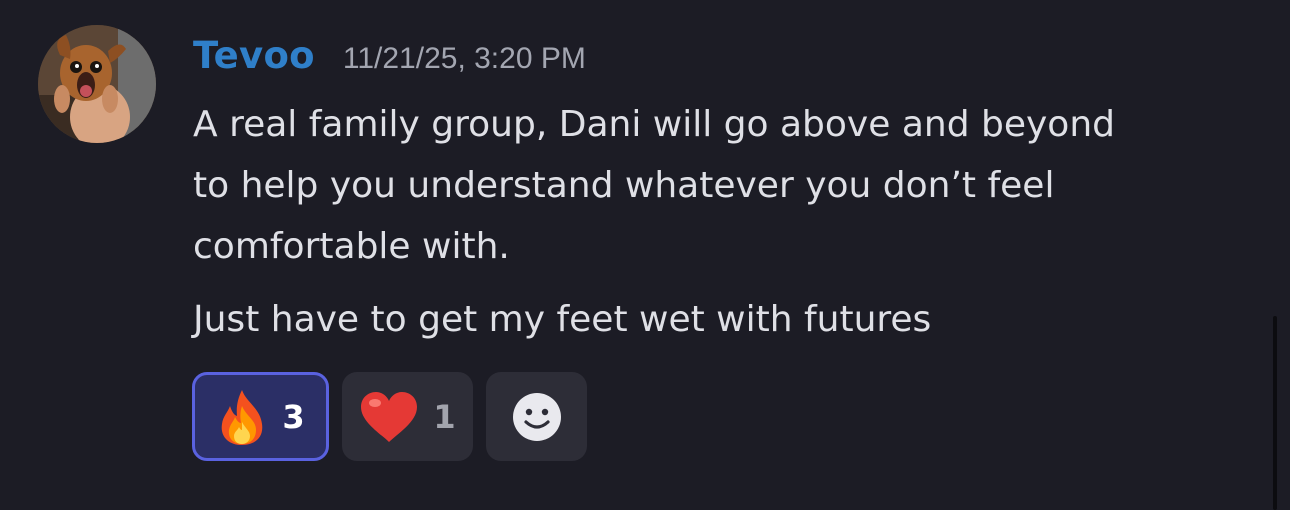 This screenshot has height=510, width=1290. Describe the element at coordinates (464, 58) in the screenshot. I see `timestamp: 11/21/25, 3:20 PM` at that location.